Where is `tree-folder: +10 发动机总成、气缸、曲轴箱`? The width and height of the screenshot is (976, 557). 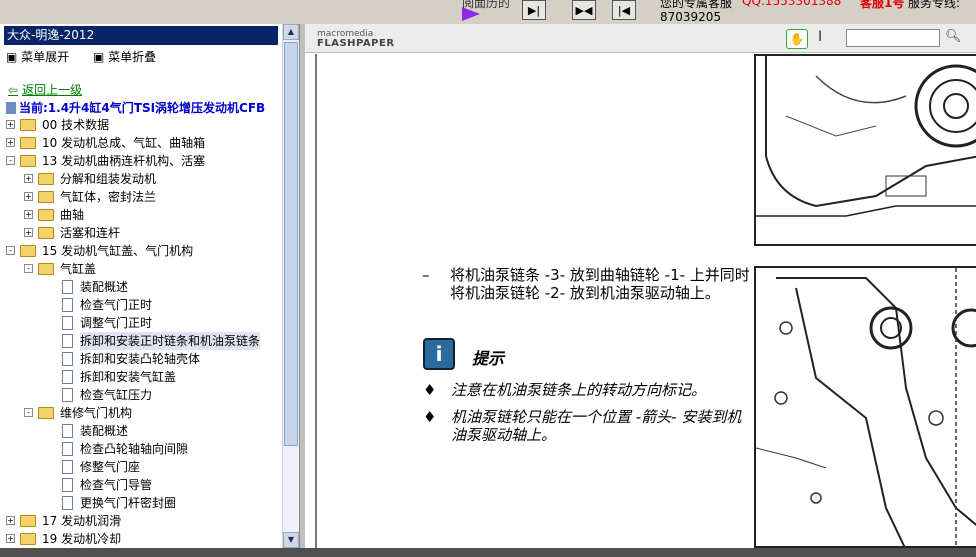 tree-folder: +10 发动机总成、气缸、曲轴箱 is located at coordinates (141, 143).